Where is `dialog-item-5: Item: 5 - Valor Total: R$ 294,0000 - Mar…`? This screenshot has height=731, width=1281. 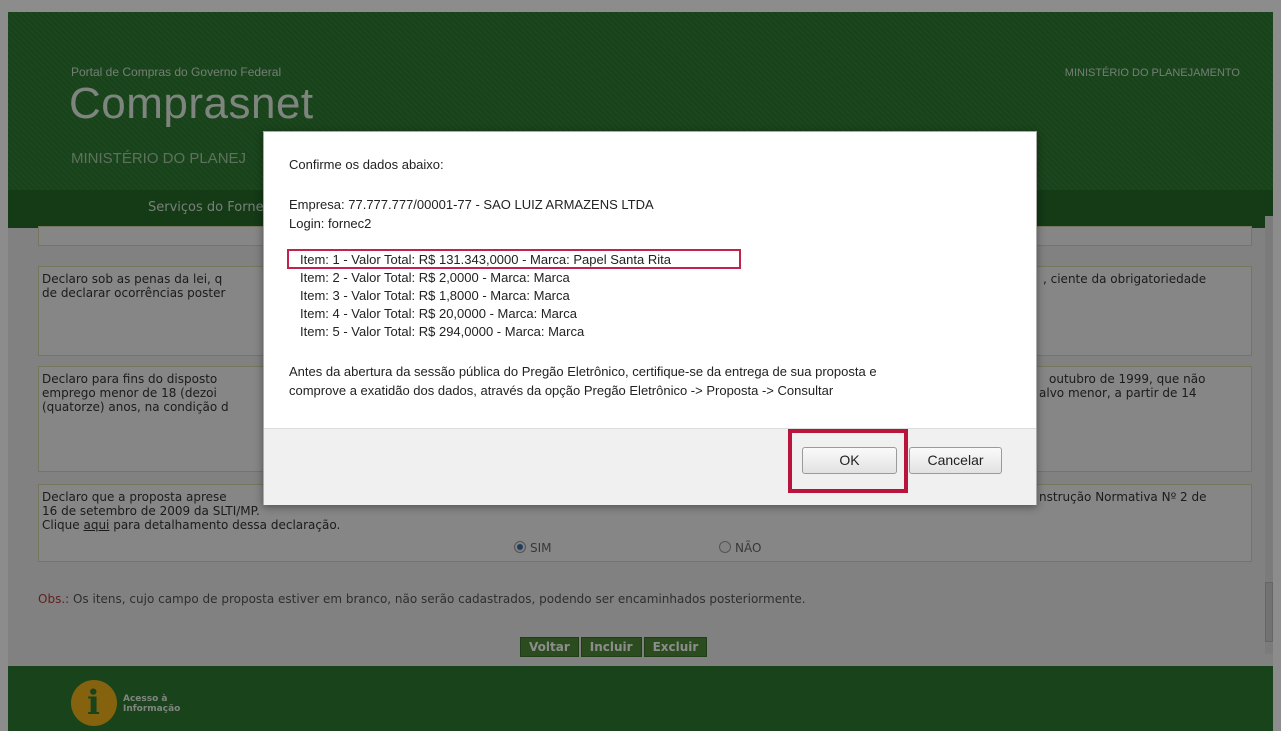
dialog-item-5: Item: 5 - Valor Total: R$ 294,0000 - Mar… is located at coordinates (442, 331).